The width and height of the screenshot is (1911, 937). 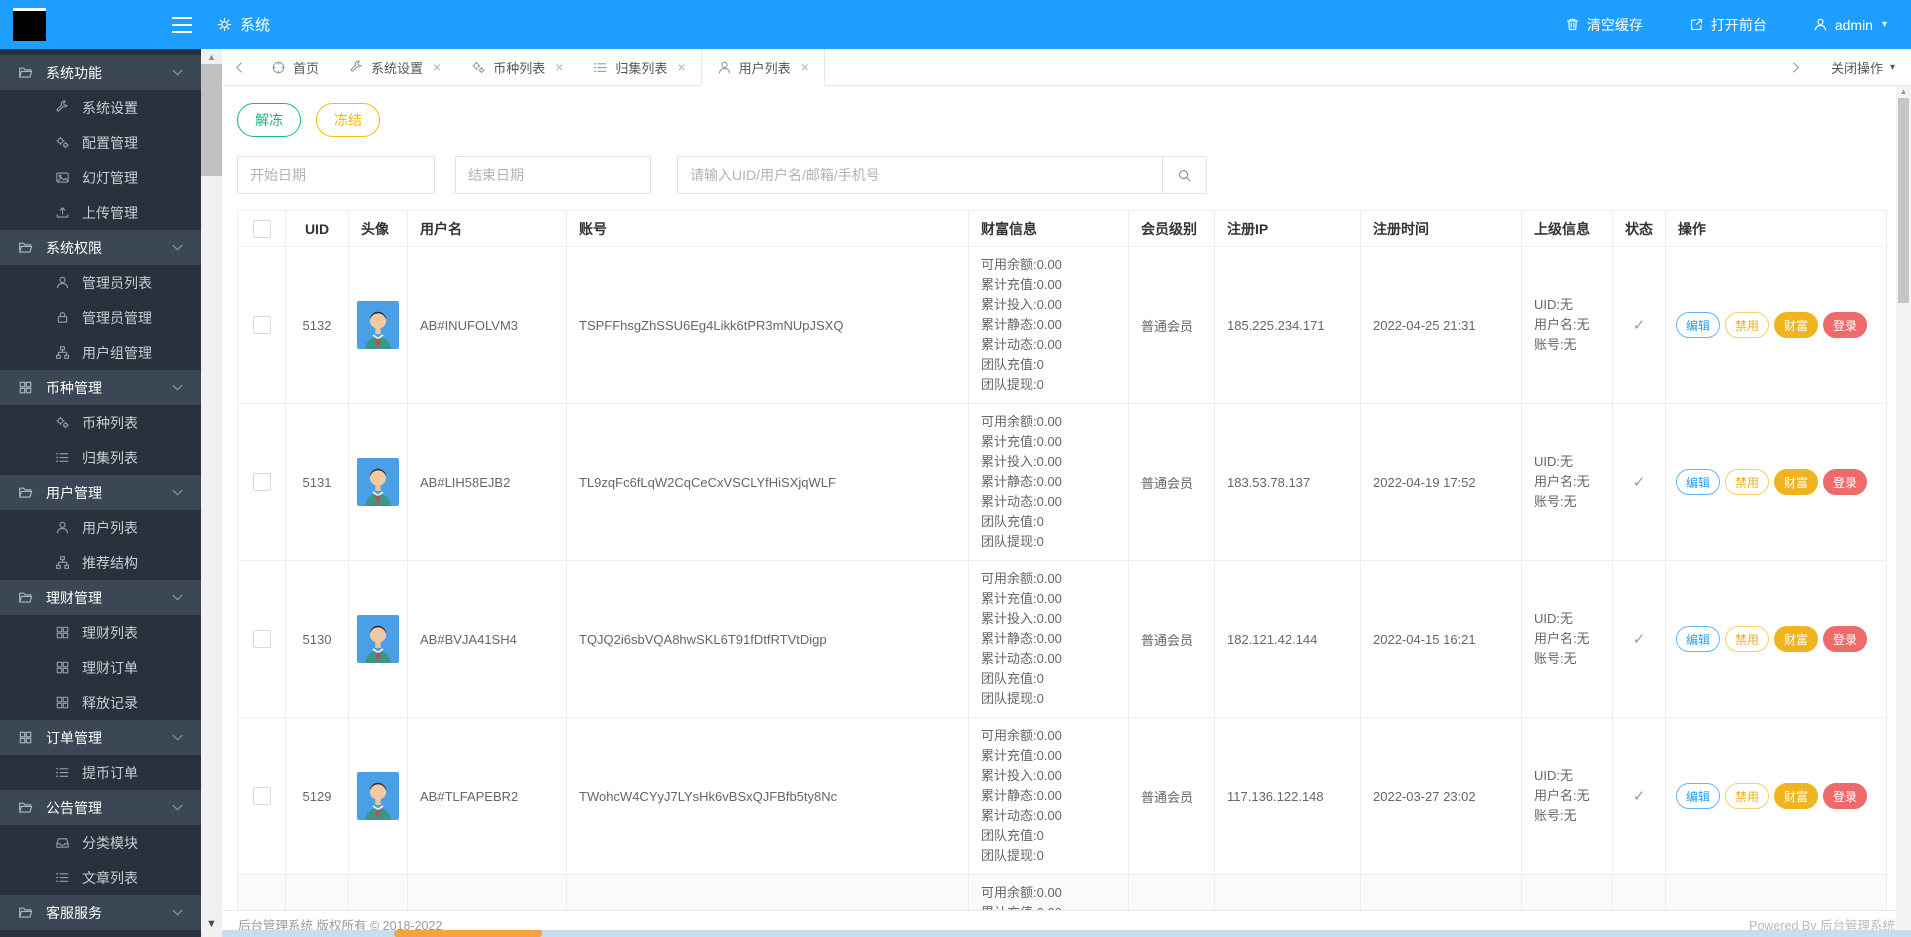 I want to click on topbar-action-1: 打开前台, so click(x=1728, y=25).